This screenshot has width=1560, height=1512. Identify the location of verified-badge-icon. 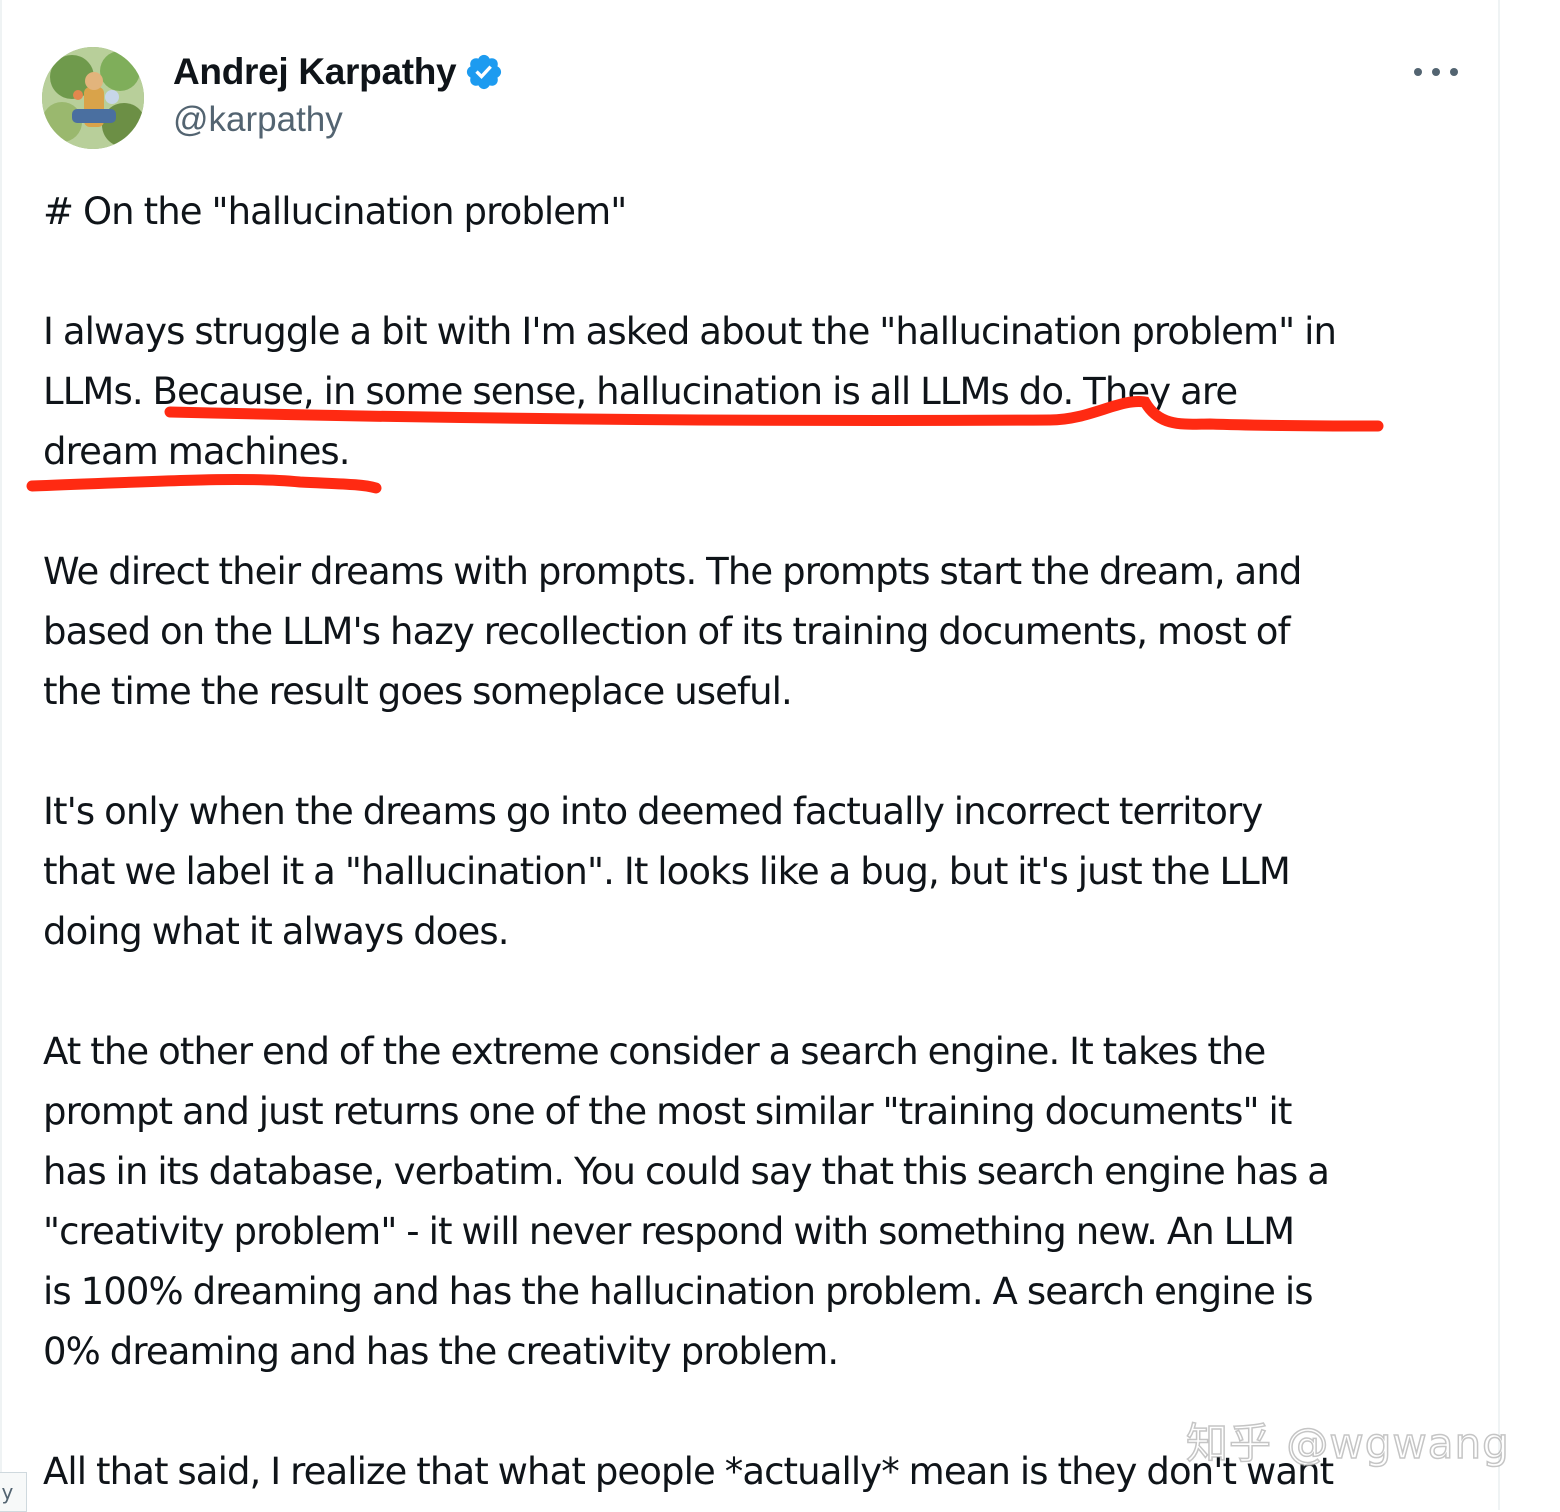
(484, 72).